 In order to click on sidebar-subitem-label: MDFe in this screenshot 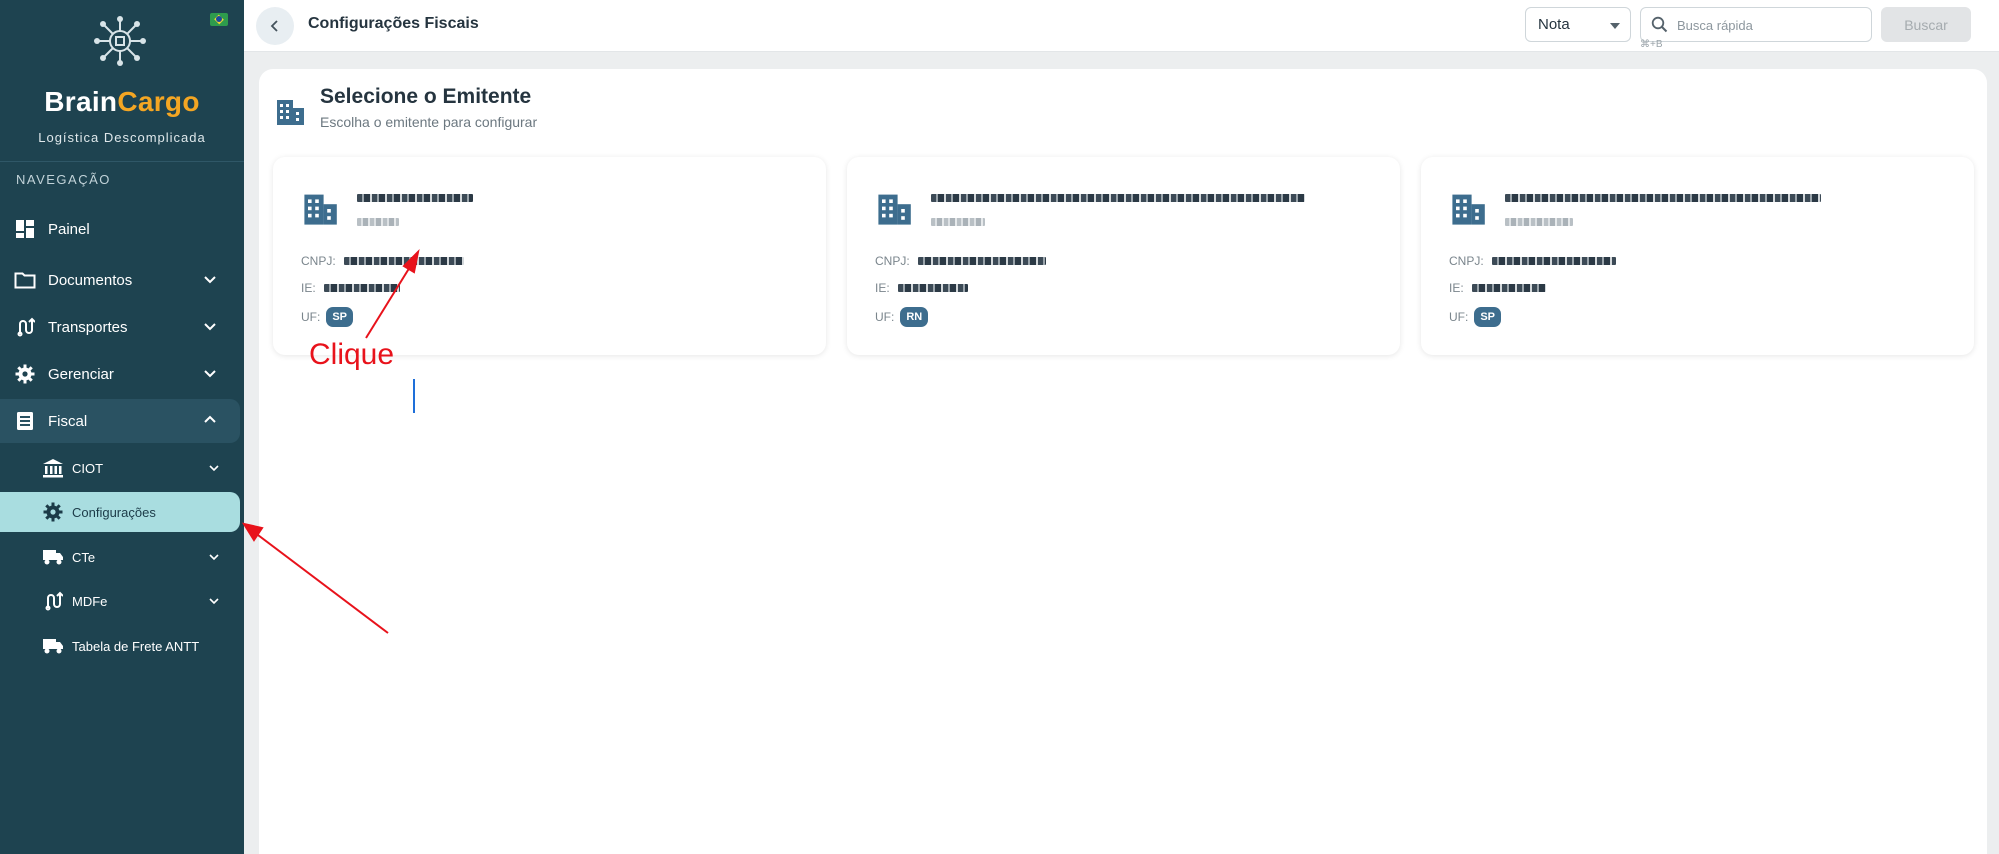, I will do `click(90, 601)`.